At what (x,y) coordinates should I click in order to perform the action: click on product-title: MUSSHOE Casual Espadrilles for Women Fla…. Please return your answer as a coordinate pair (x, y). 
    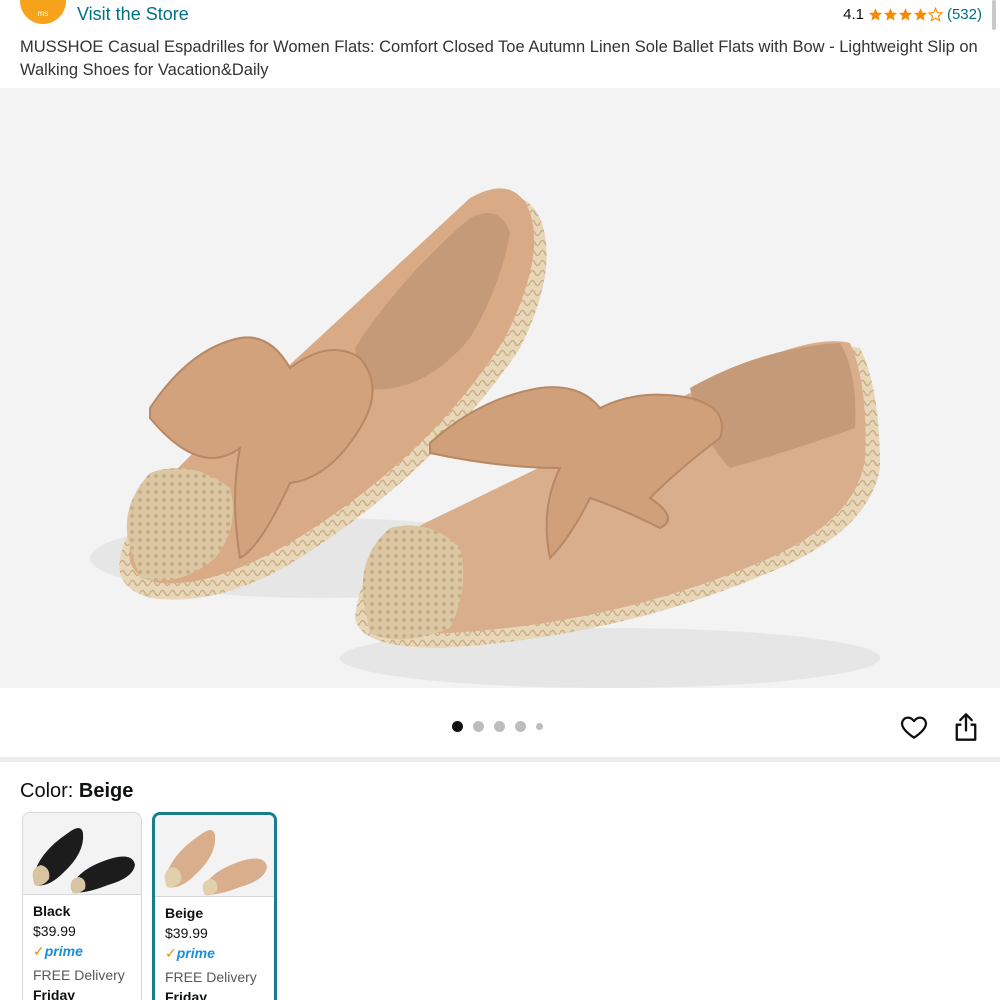
    Looking at the image, I should click on (499, 58).